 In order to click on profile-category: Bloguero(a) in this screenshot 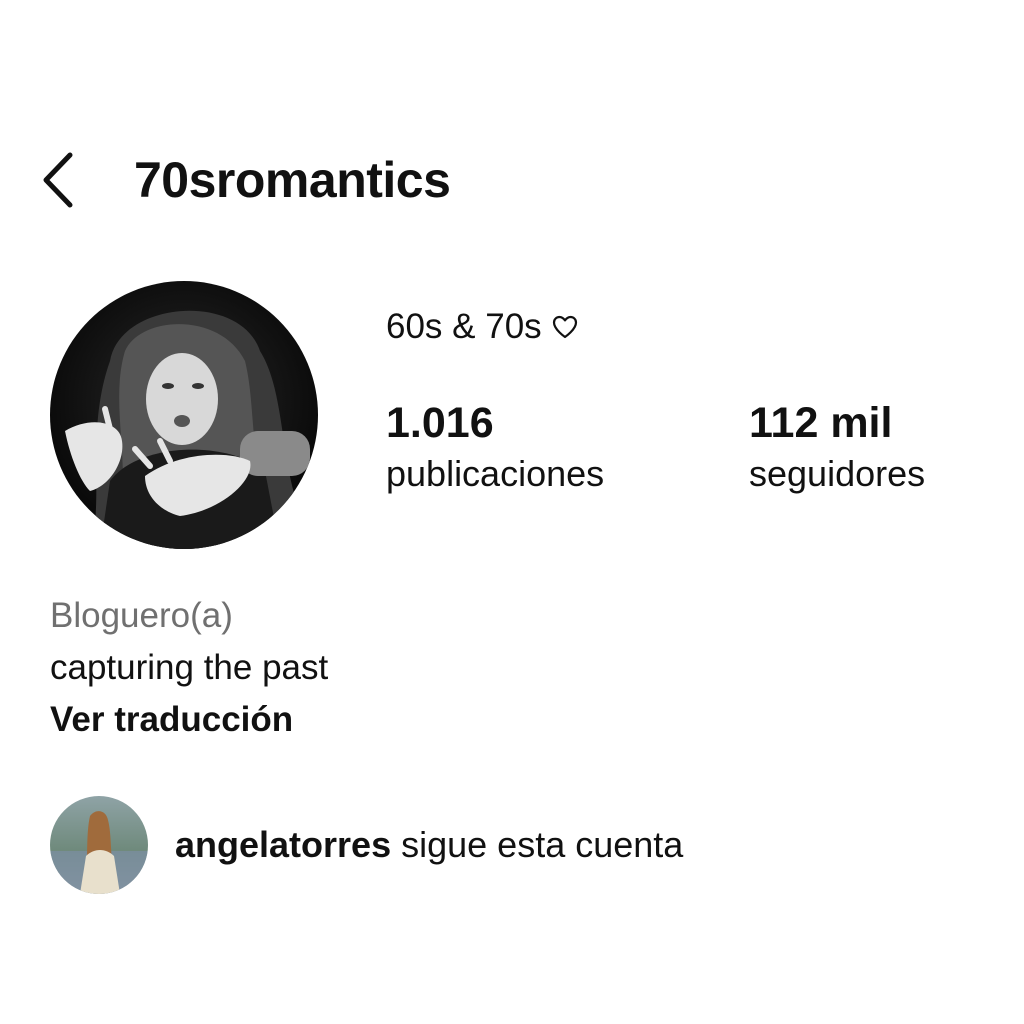, I will do `click(141, 615)`.